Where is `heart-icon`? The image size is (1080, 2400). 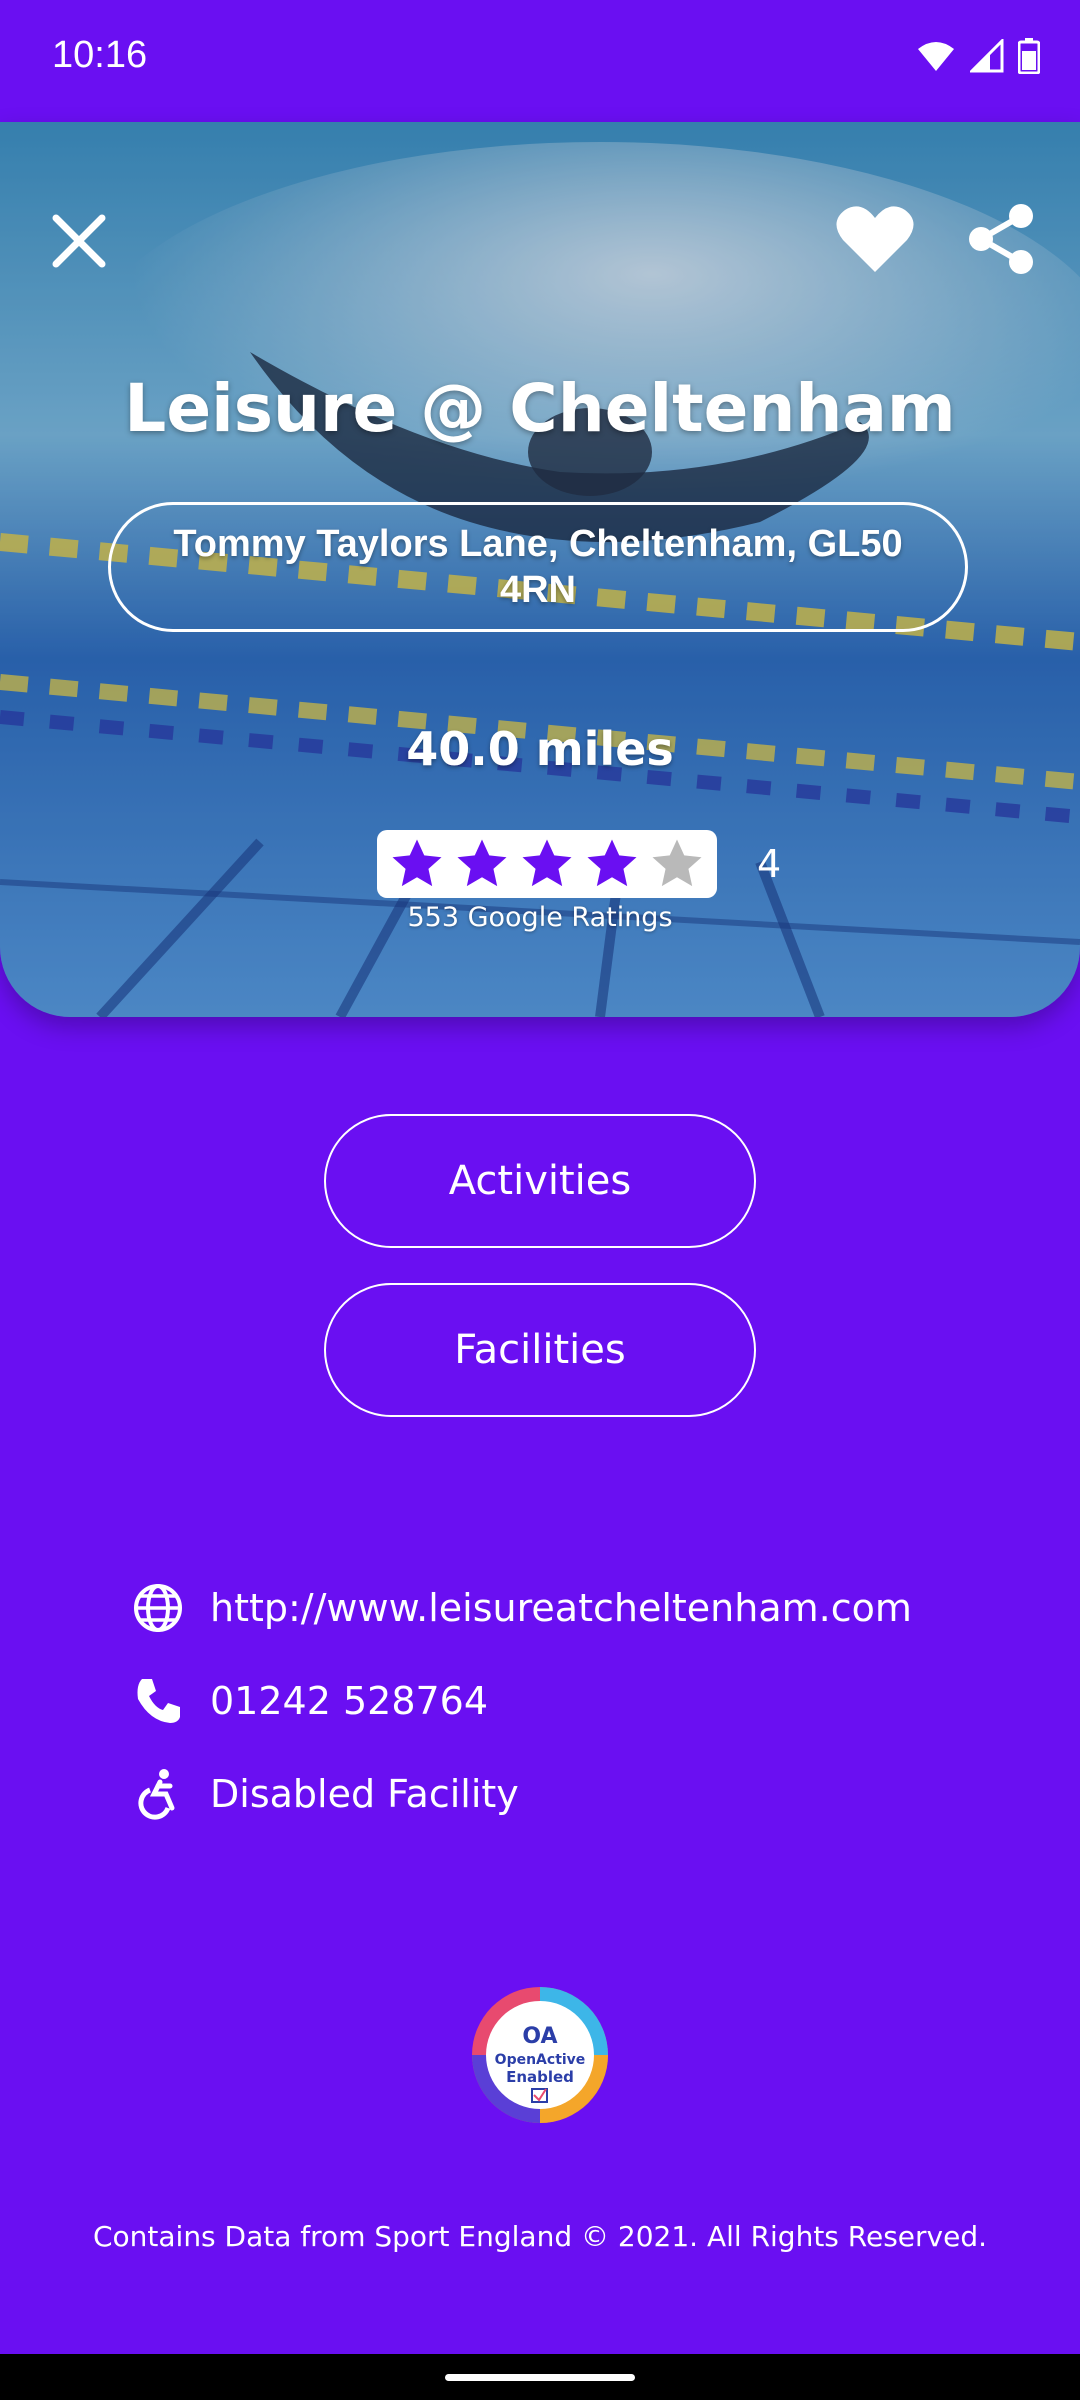
heart-icon is located at coordinates (875, 239).